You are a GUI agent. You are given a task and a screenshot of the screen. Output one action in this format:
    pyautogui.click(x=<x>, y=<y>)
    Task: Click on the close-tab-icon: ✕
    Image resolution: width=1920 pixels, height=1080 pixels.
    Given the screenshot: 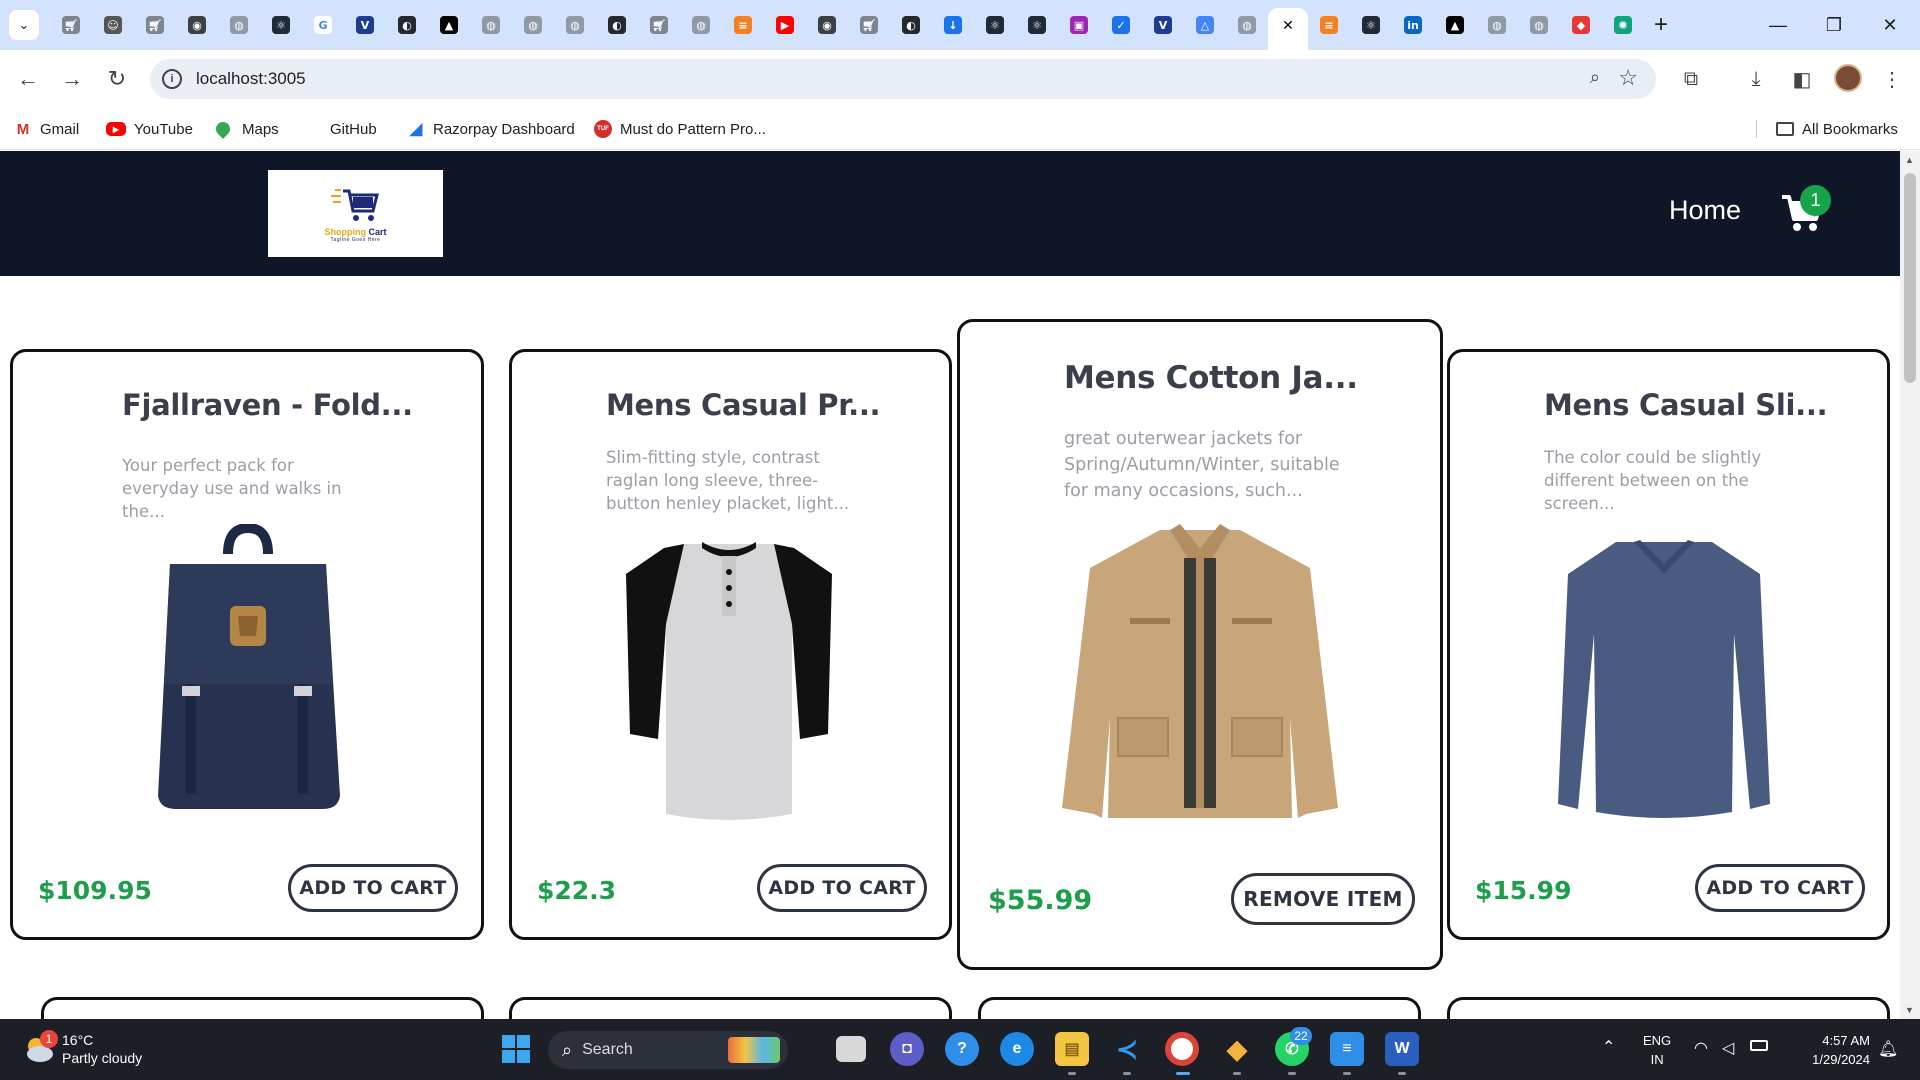 What is the action you would take?
    pyautogui.click(x=1288, y=25)
    